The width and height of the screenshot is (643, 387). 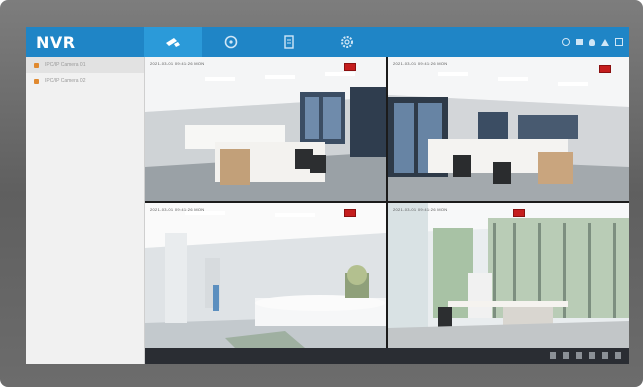 I want to click on user-icon, so click(x=592, y=42).